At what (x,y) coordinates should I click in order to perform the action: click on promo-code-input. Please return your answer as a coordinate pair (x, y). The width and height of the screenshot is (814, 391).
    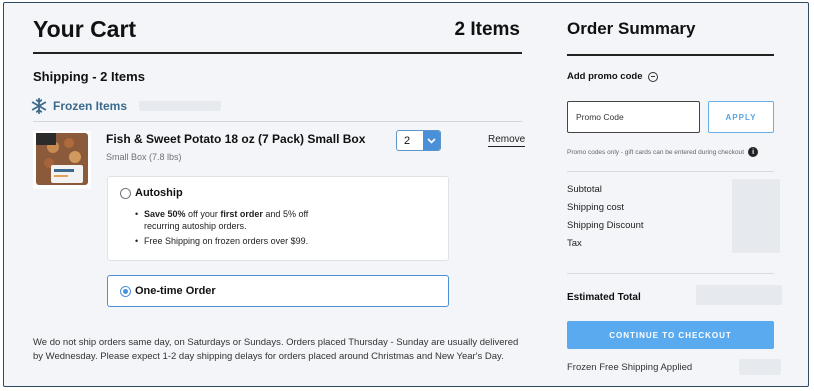
    Looking at the image, I should click on (633, 117).